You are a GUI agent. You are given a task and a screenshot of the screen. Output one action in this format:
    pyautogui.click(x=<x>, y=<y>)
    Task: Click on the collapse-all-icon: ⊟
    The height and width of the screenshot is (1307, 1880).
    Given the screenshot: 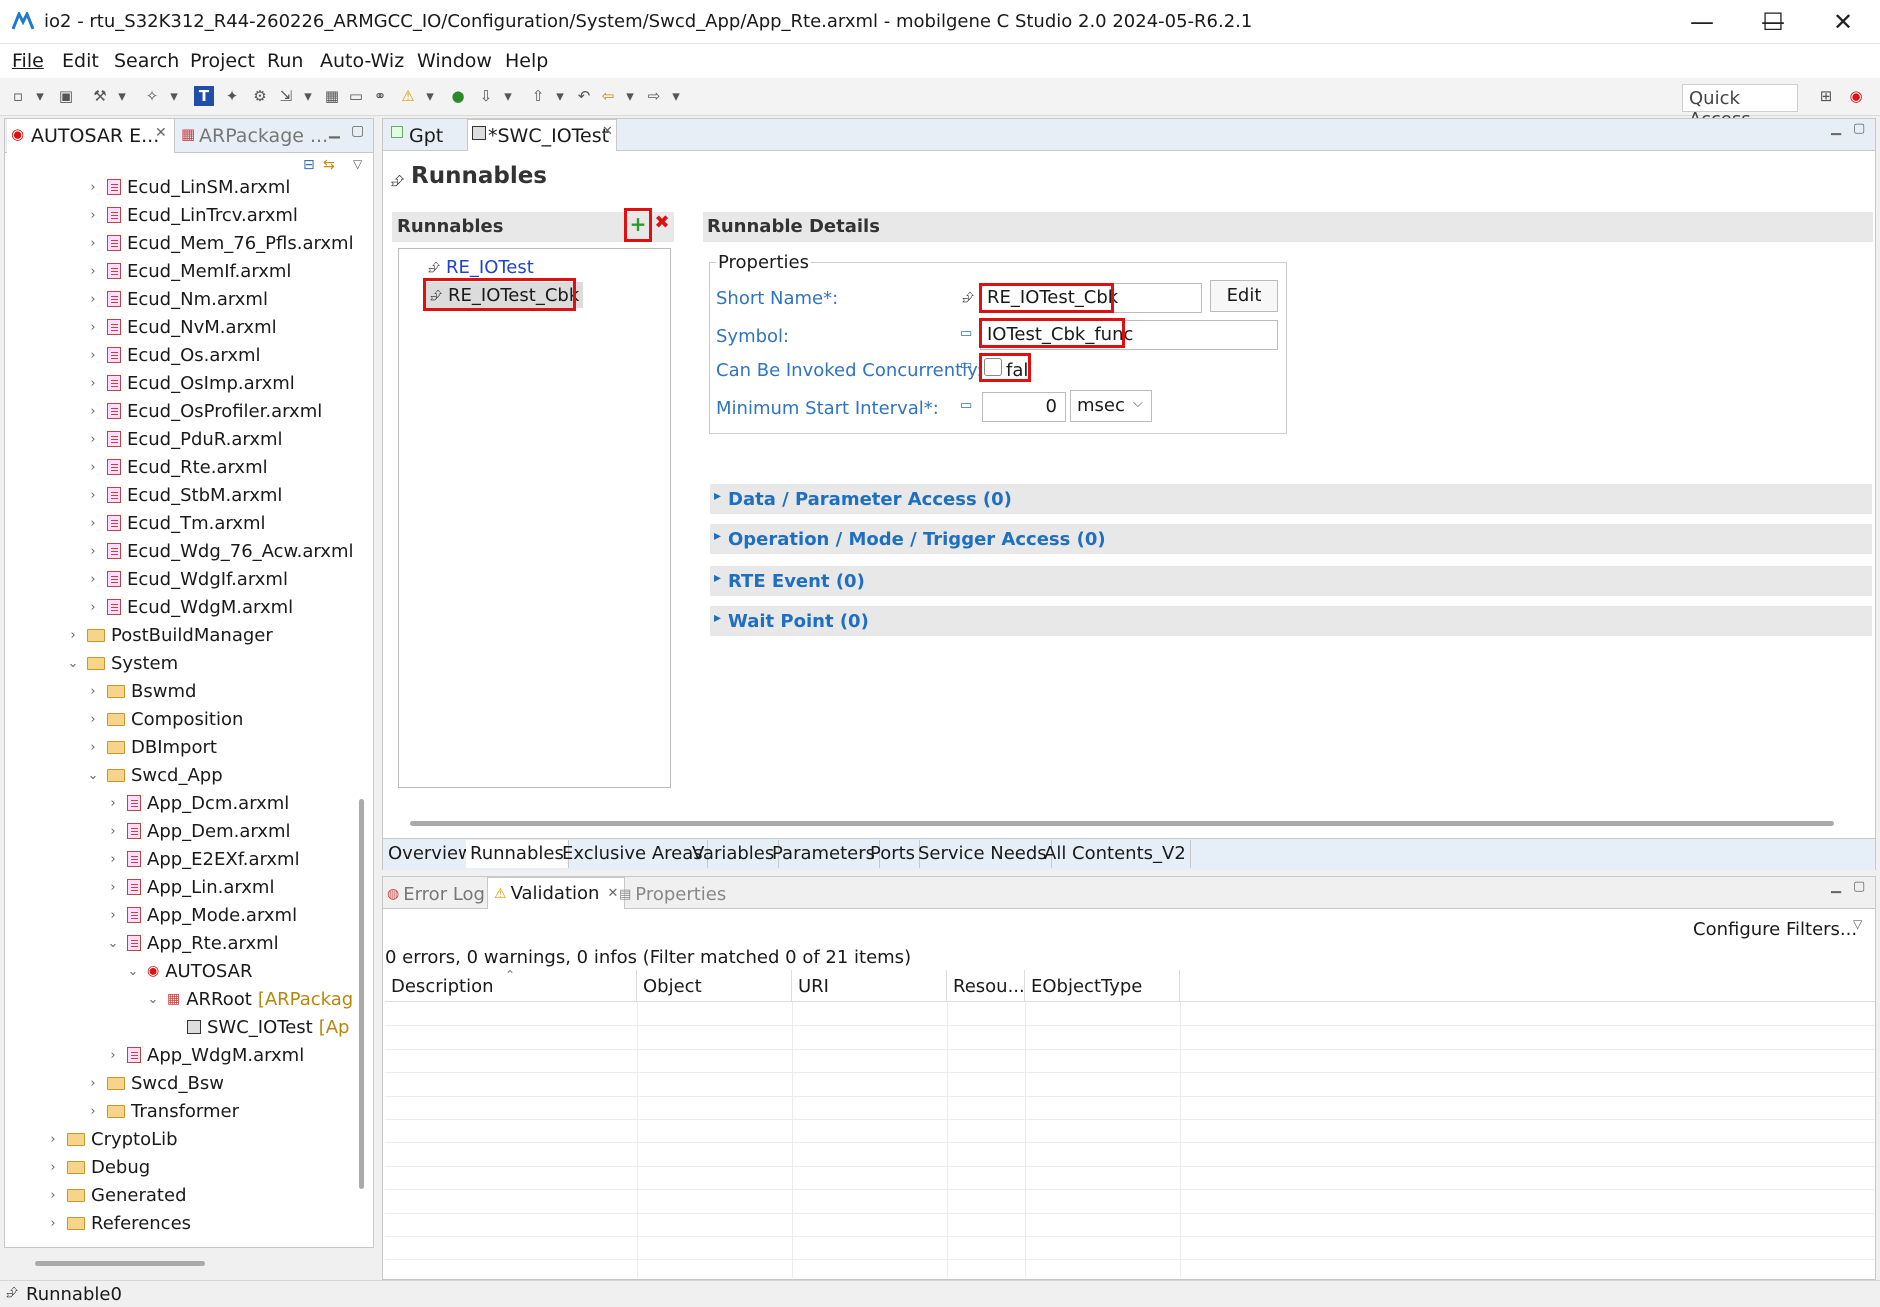 What is the action you would take?
    pyautogui.click(x=309, y=165)
    